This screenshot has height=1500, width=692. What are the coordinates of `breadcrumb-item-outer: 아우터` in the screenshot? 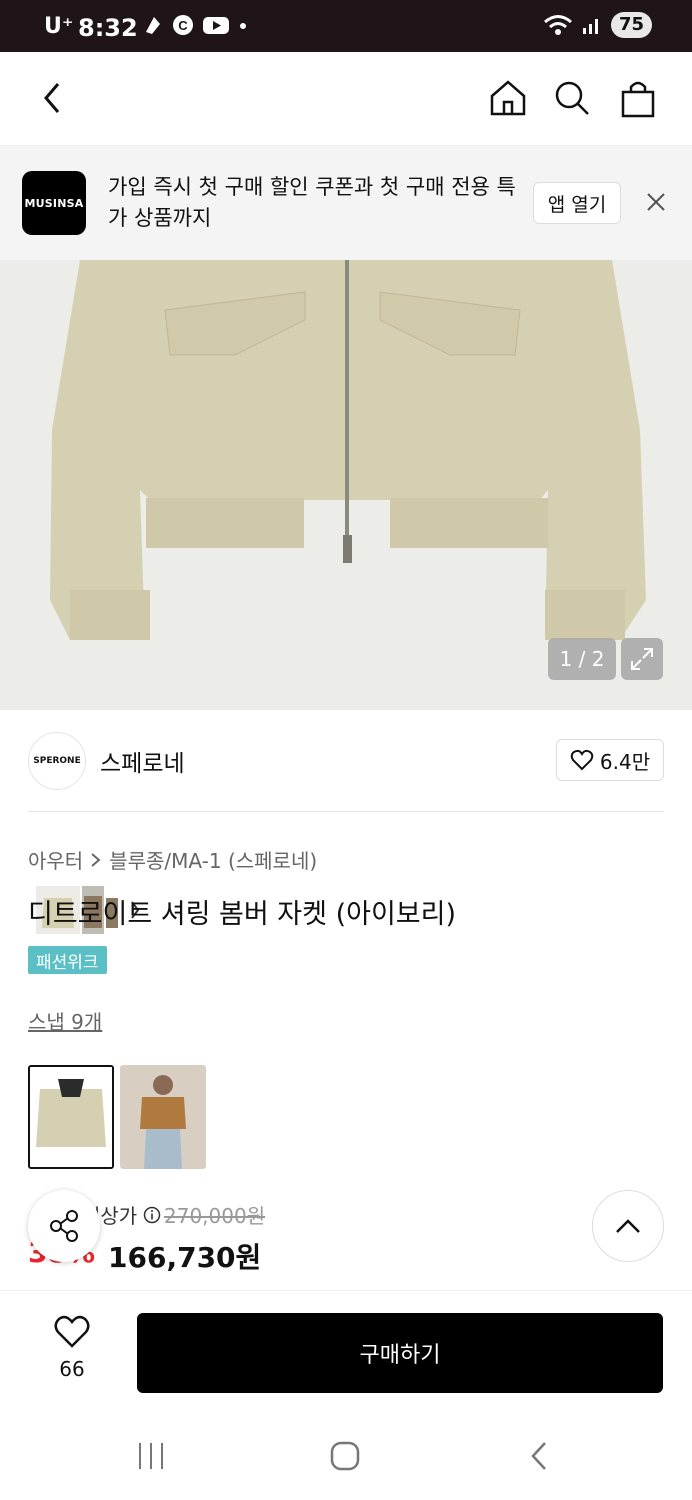 It's located at (55, 859).